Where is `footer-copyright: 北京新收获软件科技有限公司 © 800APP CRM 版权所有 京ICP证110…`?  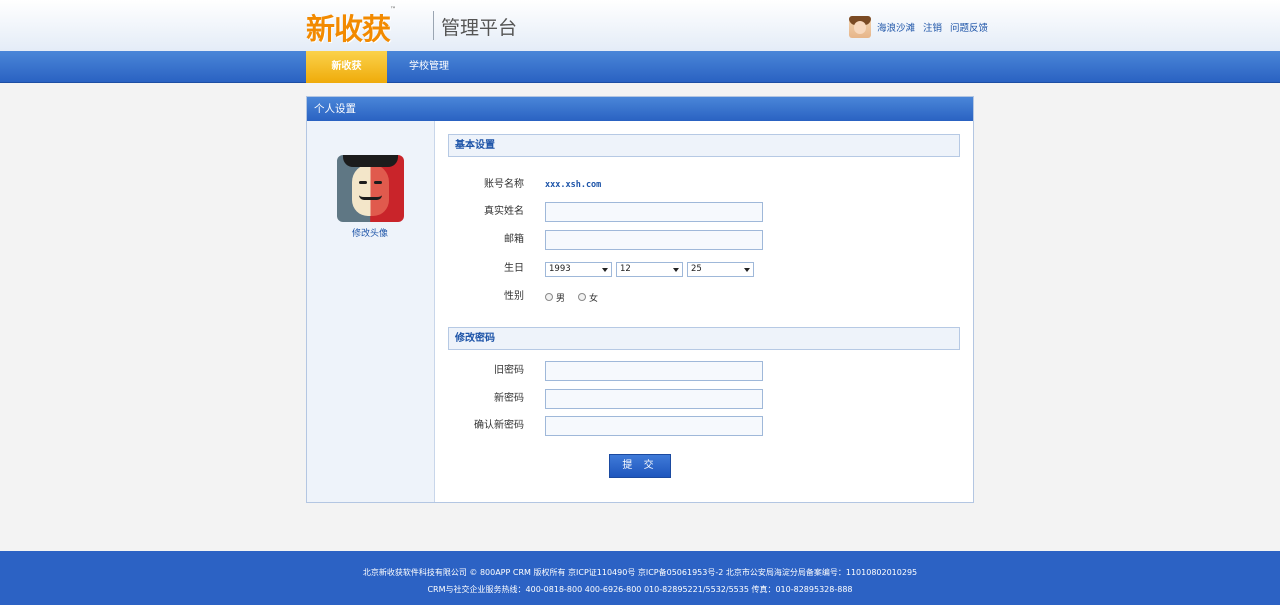
footer-copyright: 北京新收获软件科技有限公司 © 800APP CRM 版权所有 京ICP证110… is located at coordinates (640, 572).